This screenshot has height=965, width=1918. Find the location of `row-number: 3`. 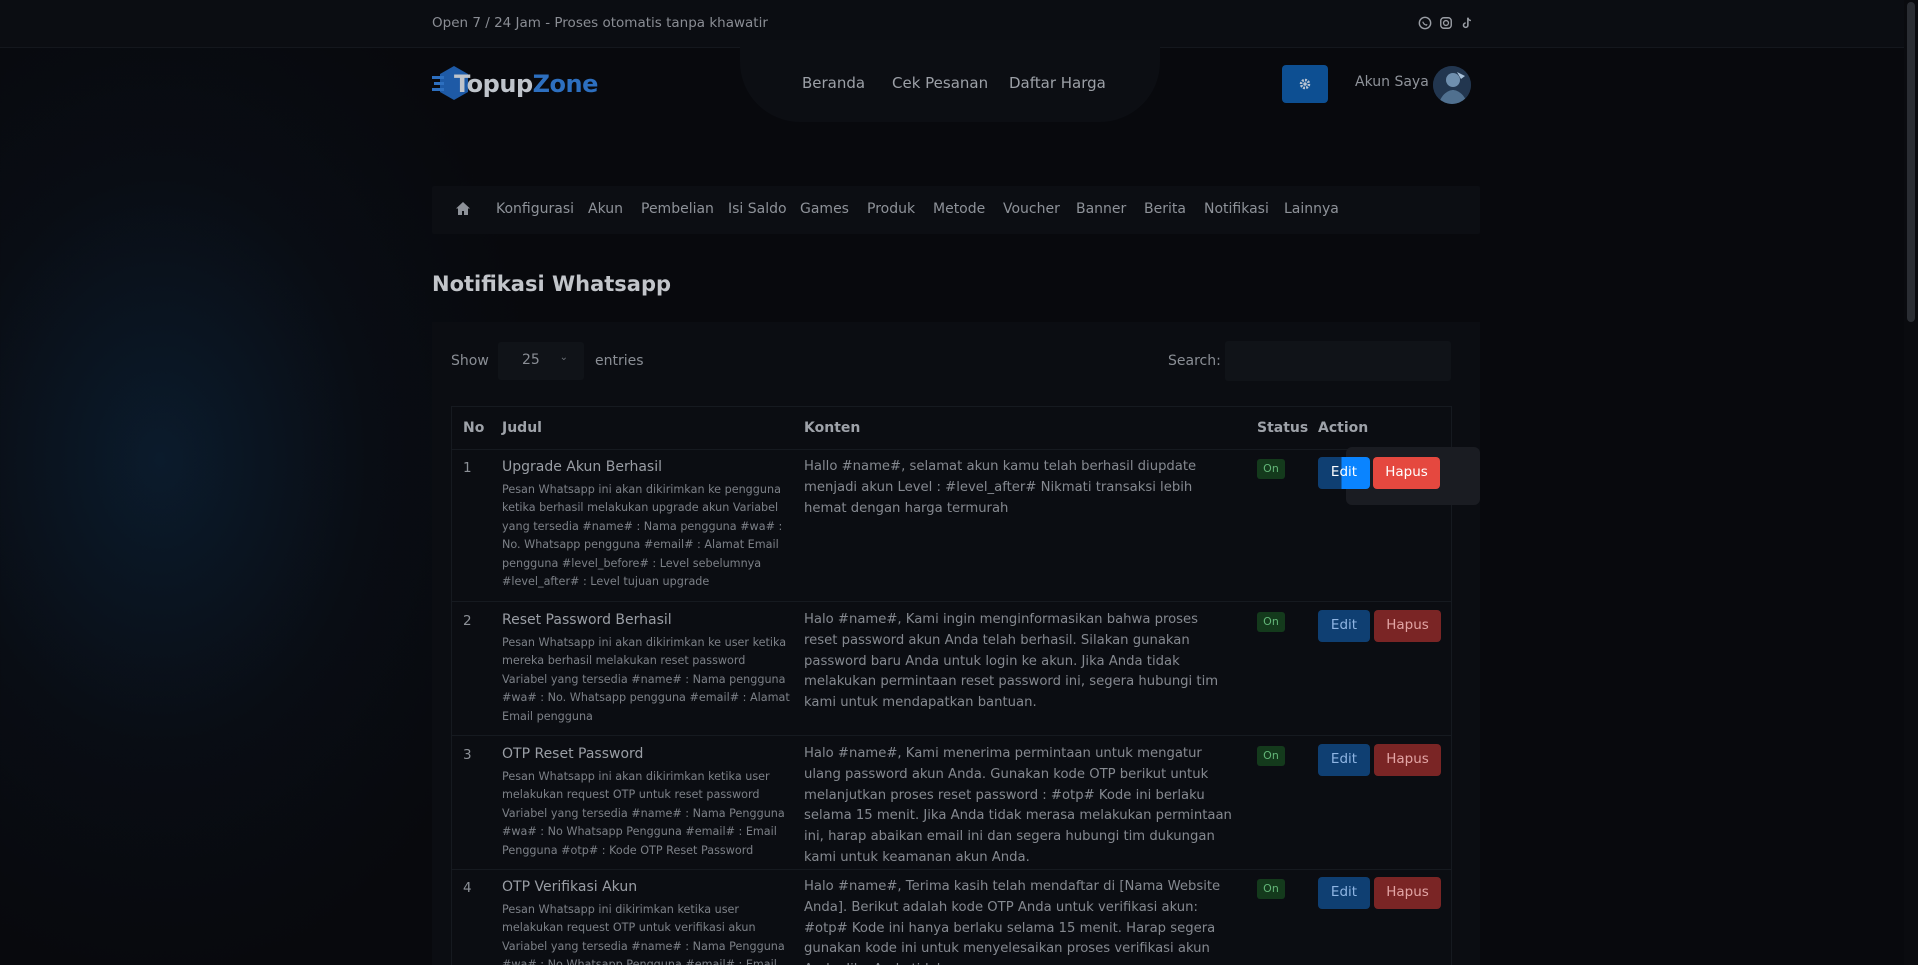

row-number: 3 is located at coordinates (467, 755).